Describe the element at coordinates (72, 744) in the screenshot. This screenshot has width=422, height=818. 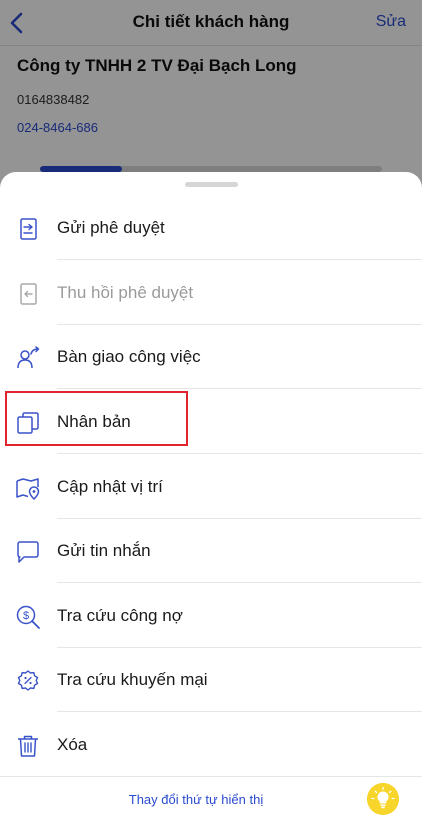
I see `menu-item-label: Xóa` at that location.